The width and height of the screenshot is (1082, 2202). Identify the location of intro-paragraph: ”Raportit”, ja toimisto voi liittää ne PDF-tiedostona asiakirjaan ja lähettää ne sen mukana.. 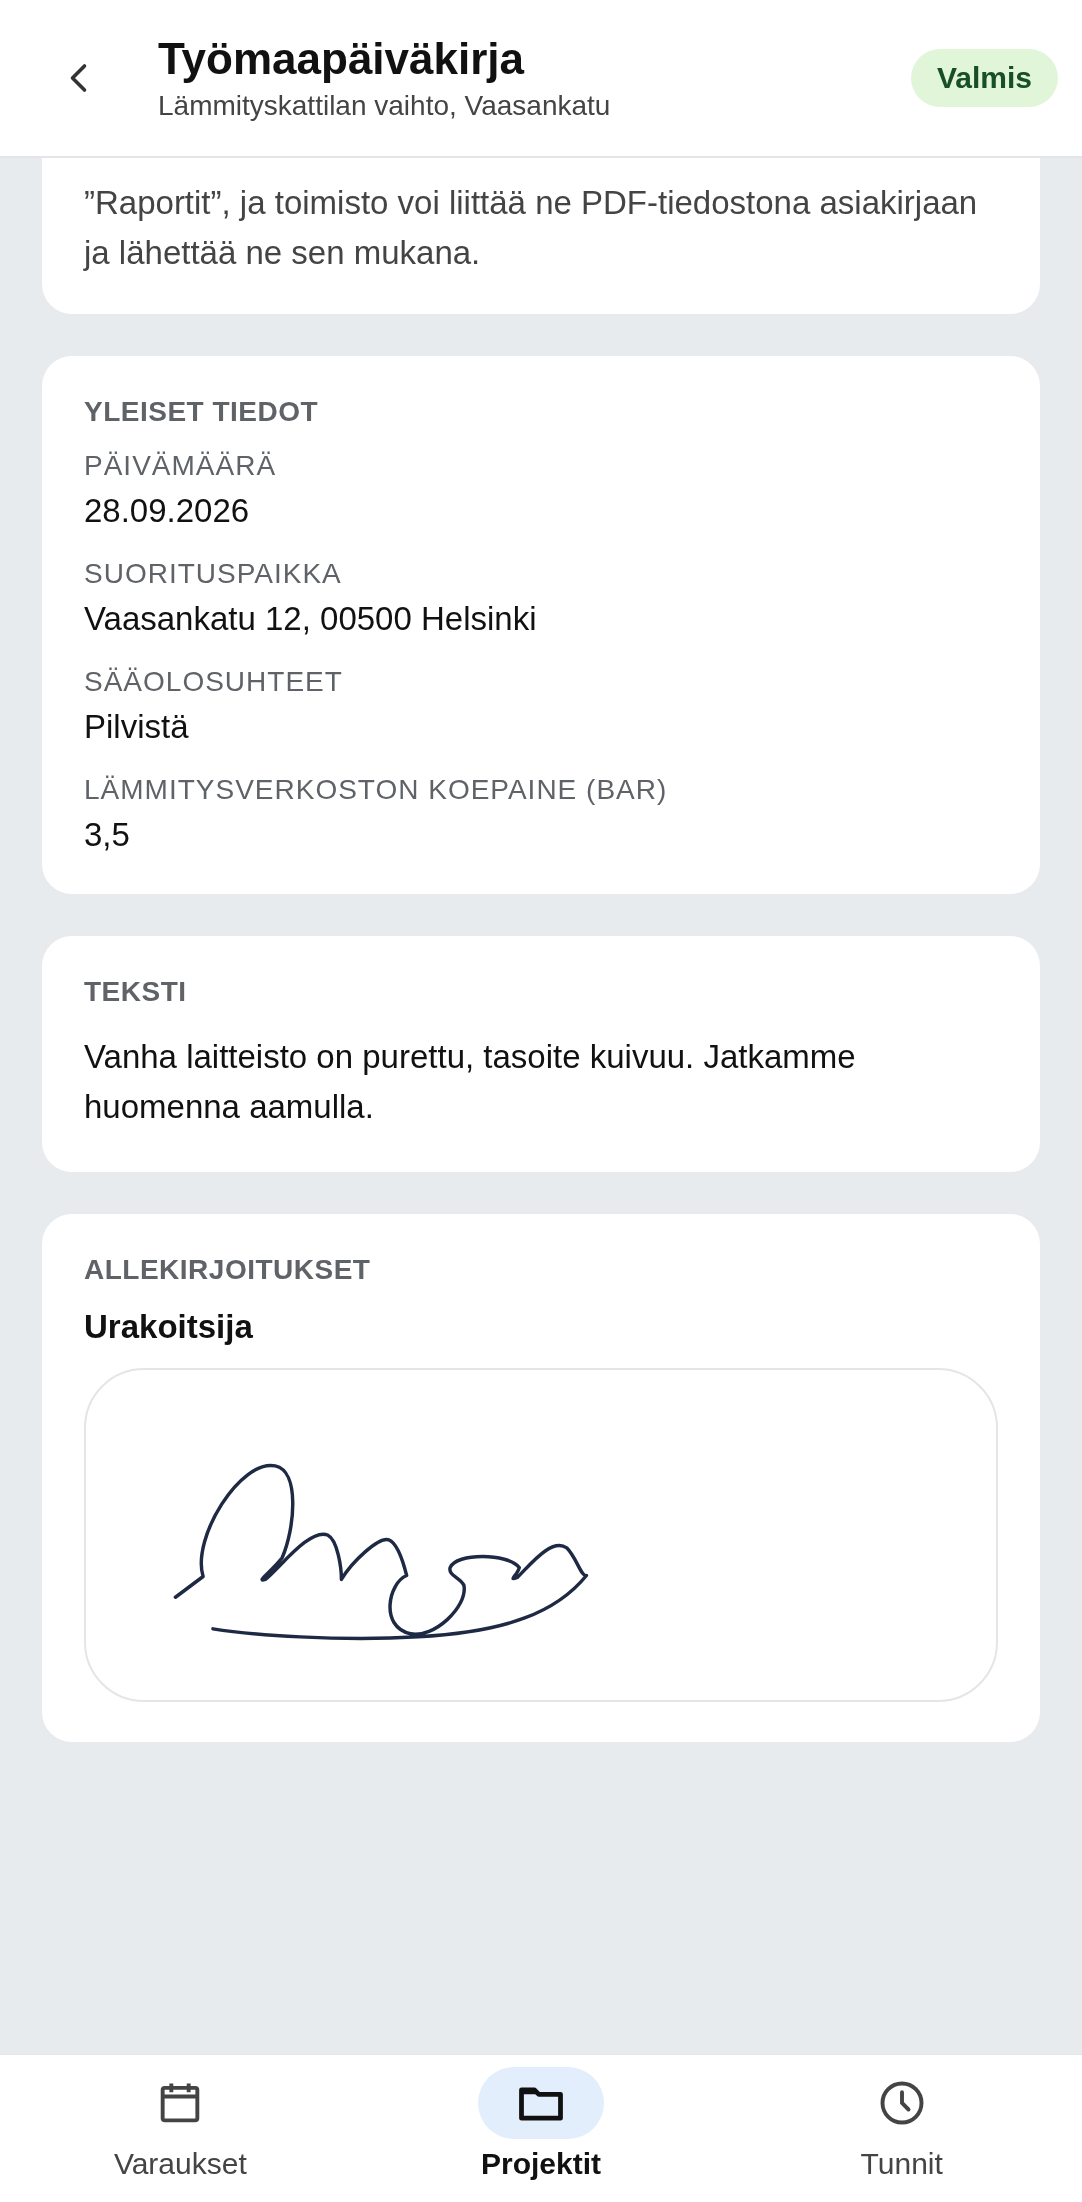
(531, 228).